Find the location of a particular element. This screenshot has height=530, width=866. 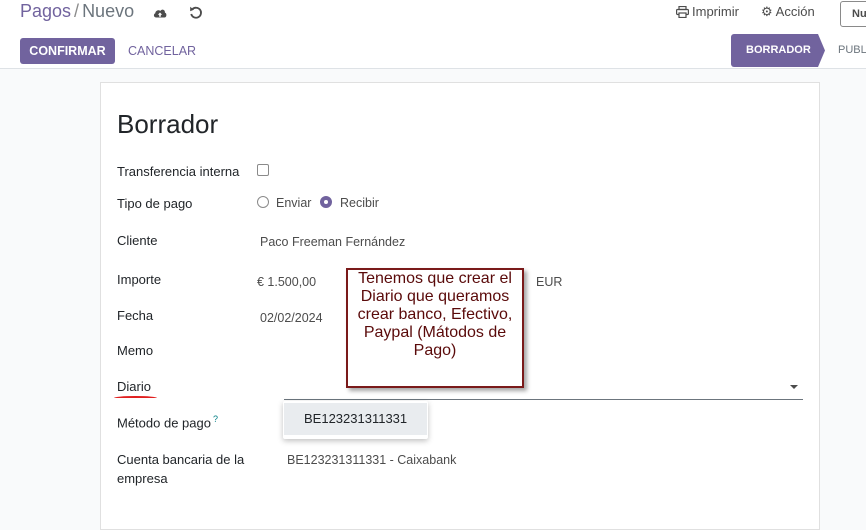

control-panel: CONFIRMAR CANCELAR BORRADOR PUBLI is located at coordinates (433, 50).